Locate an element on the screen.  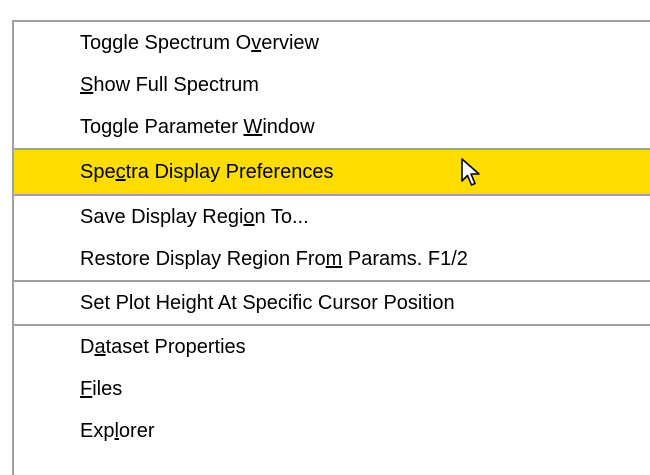
menu-item-toggle-spectrum-overview: Toggle Spectrum Overview is located at coordinates (332, 43).